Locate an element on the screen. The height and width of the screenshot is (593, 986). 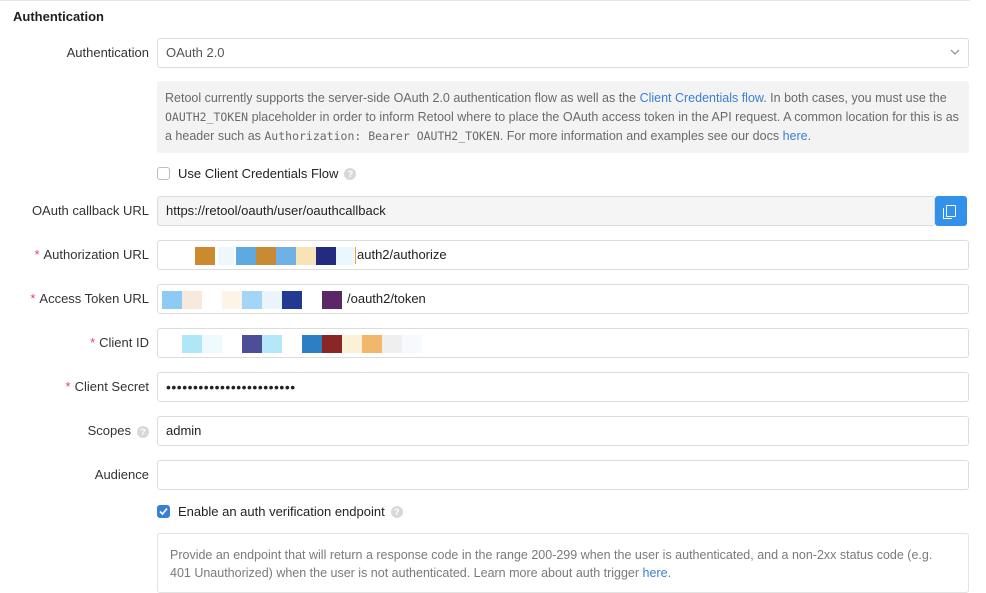
authentication-select-value: OAuth 2.0 is located at coordinates (195, 52).